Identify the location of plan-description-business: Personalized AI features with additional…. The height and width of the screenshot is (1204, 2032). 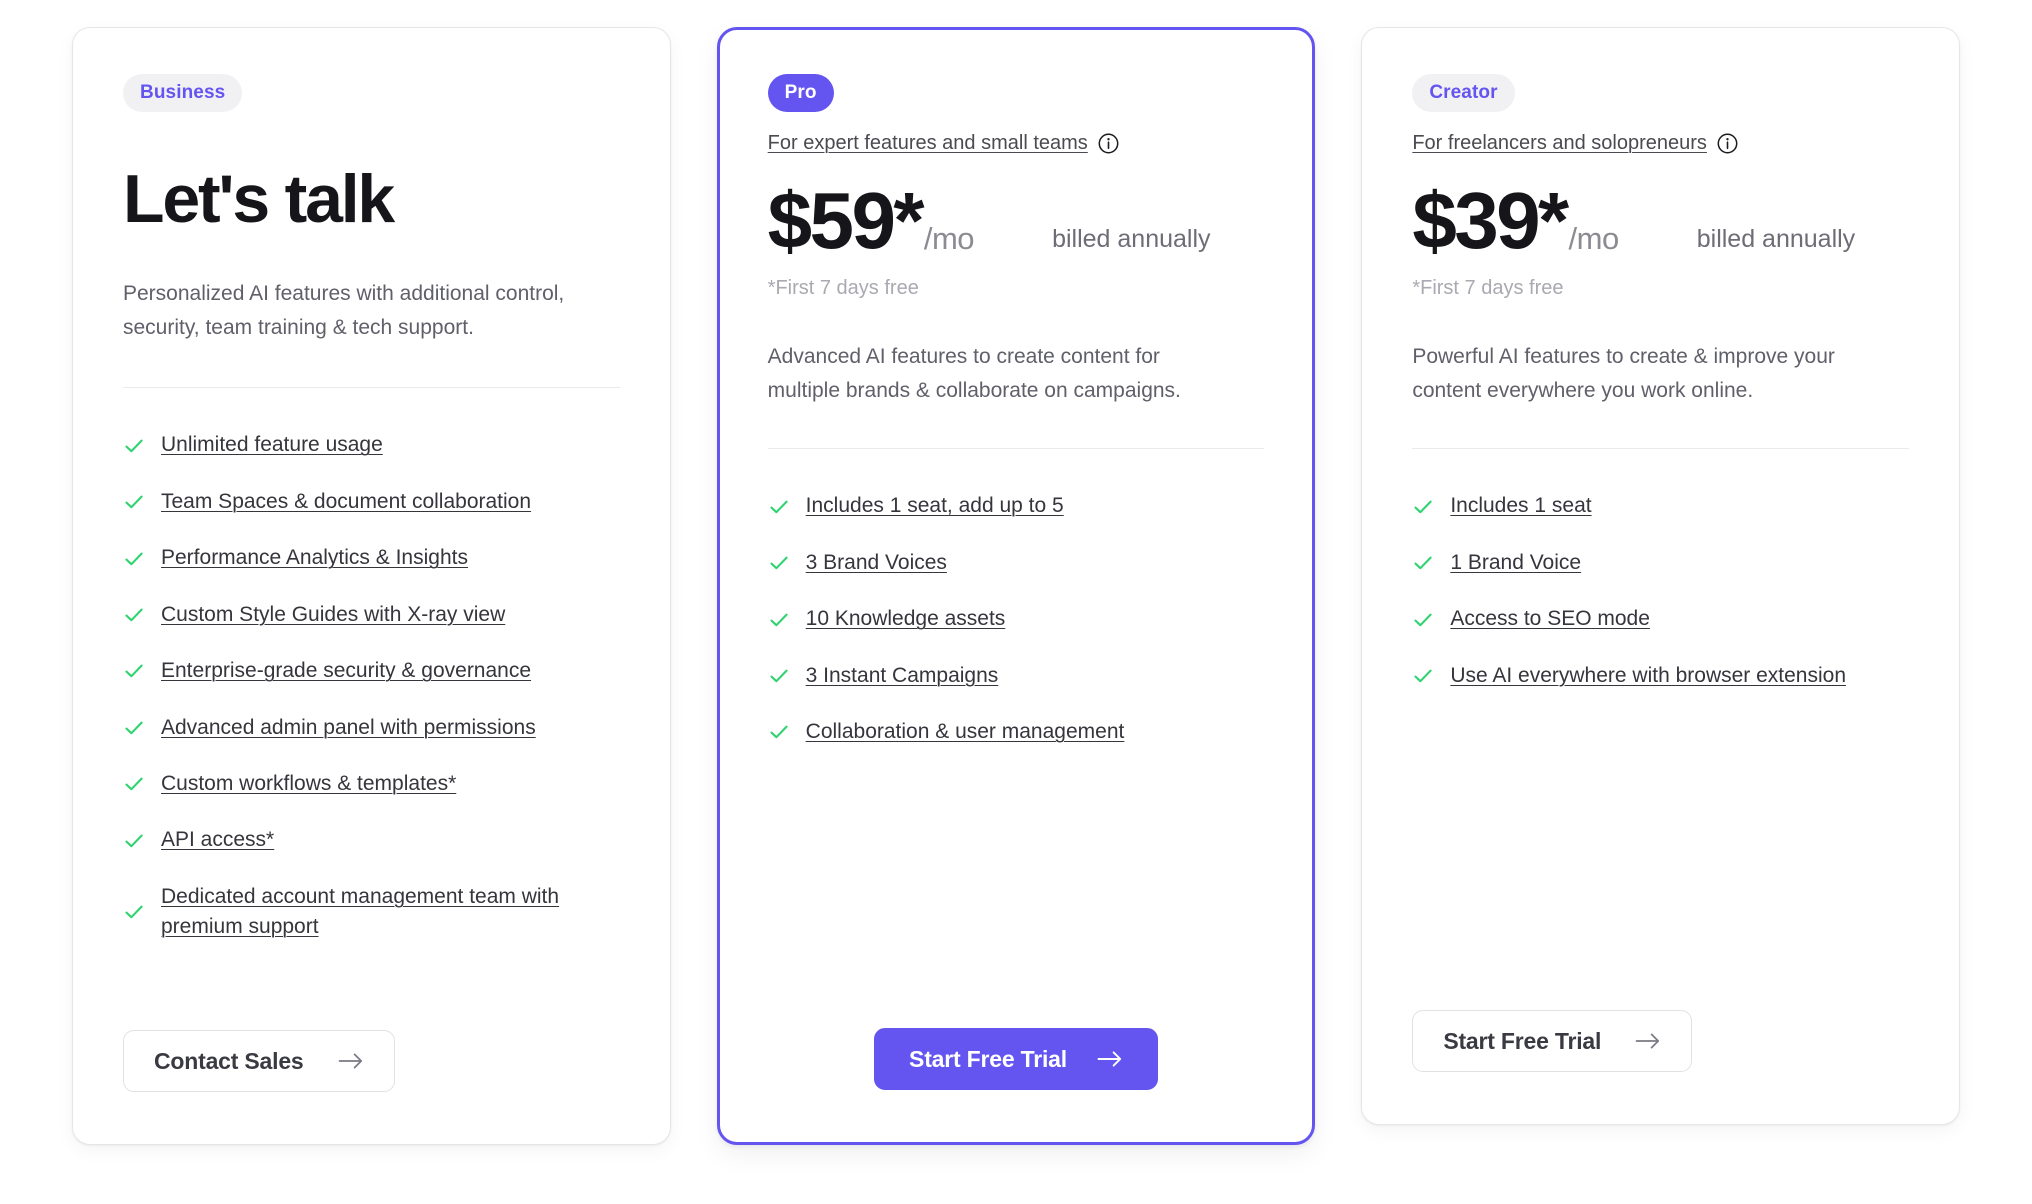
(344, 311).